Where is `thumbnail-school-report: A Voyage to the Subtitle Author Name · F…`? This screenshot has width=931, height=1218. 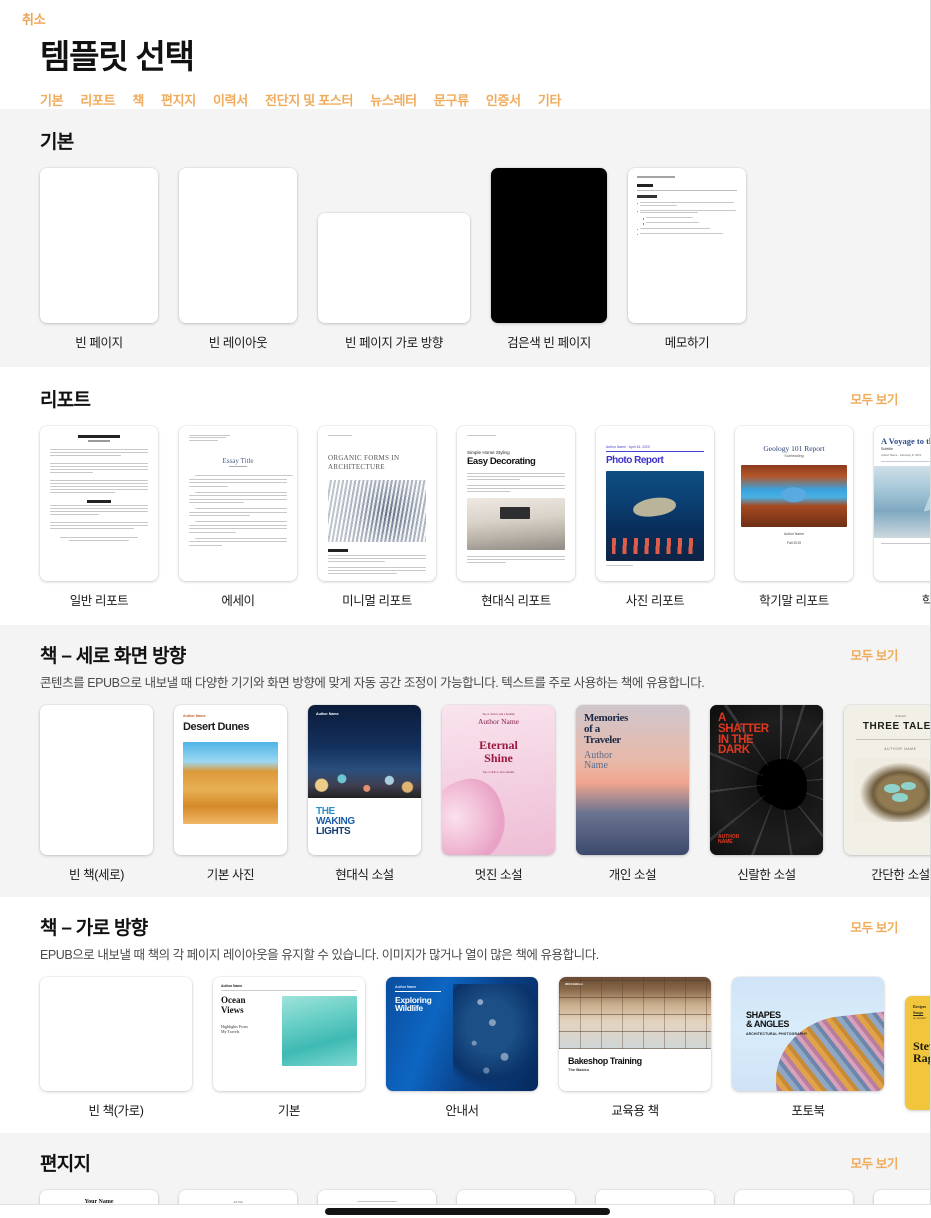
thumbnail-school-report: A Voyage to the Subtitle Author Name · F… is located at coordinates (902, 503).